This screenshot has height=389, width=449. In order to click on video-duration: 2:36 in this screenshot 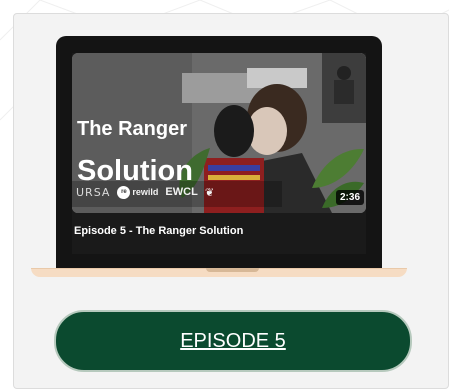, I will do `click(350, 197)`.